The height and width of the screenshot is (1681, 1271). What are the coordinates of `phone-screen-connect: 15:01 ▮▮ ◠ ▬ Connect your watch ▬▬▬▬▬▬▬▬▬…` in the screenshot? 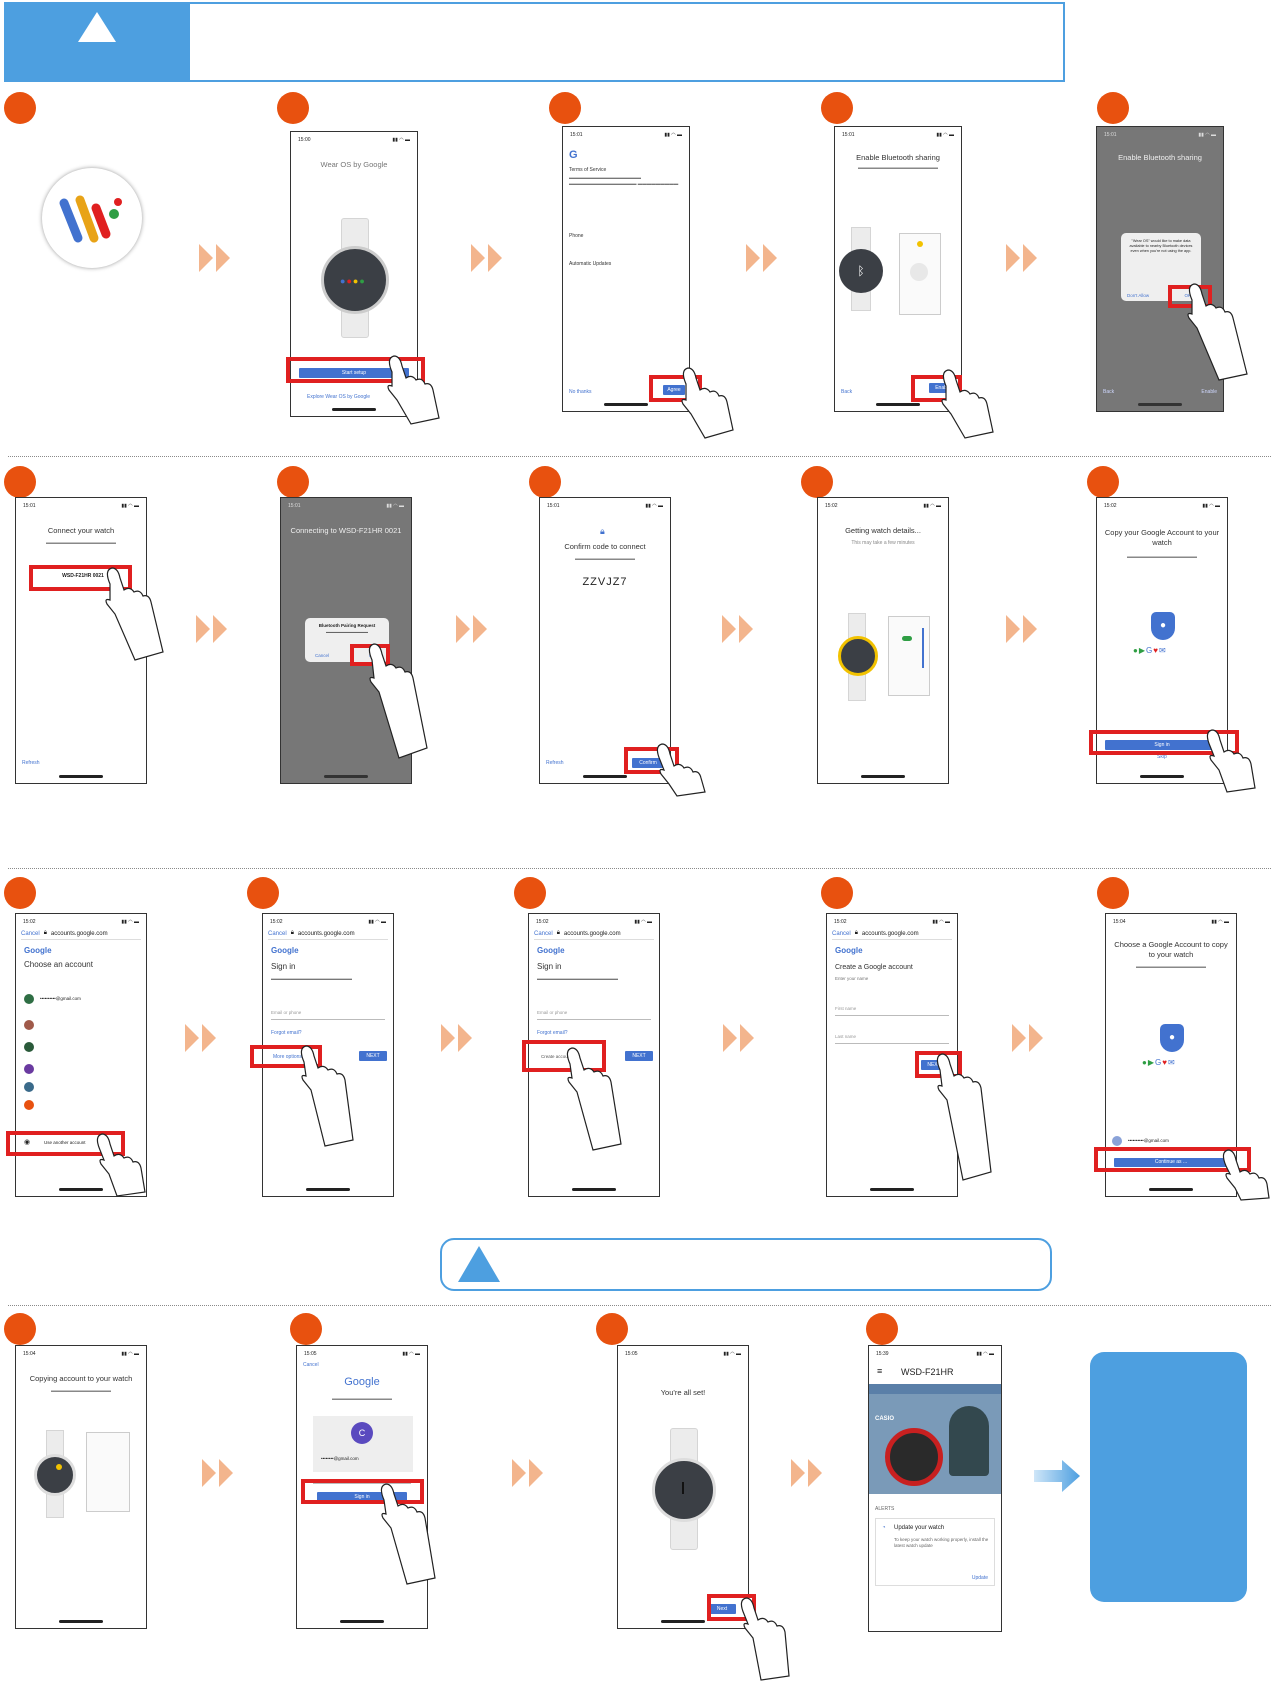 It's located at (81, 640).